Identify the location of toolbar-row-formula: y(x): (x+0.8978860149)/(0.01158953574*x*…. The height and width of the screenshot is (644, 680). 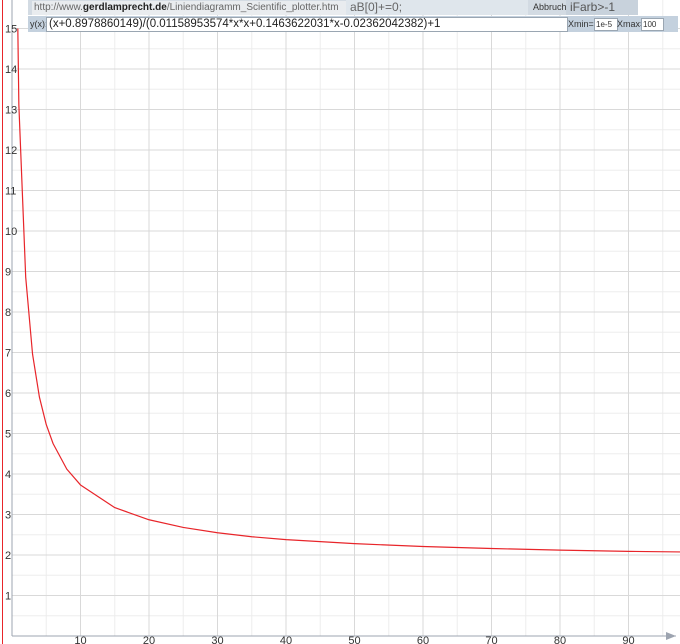
(353, 24).